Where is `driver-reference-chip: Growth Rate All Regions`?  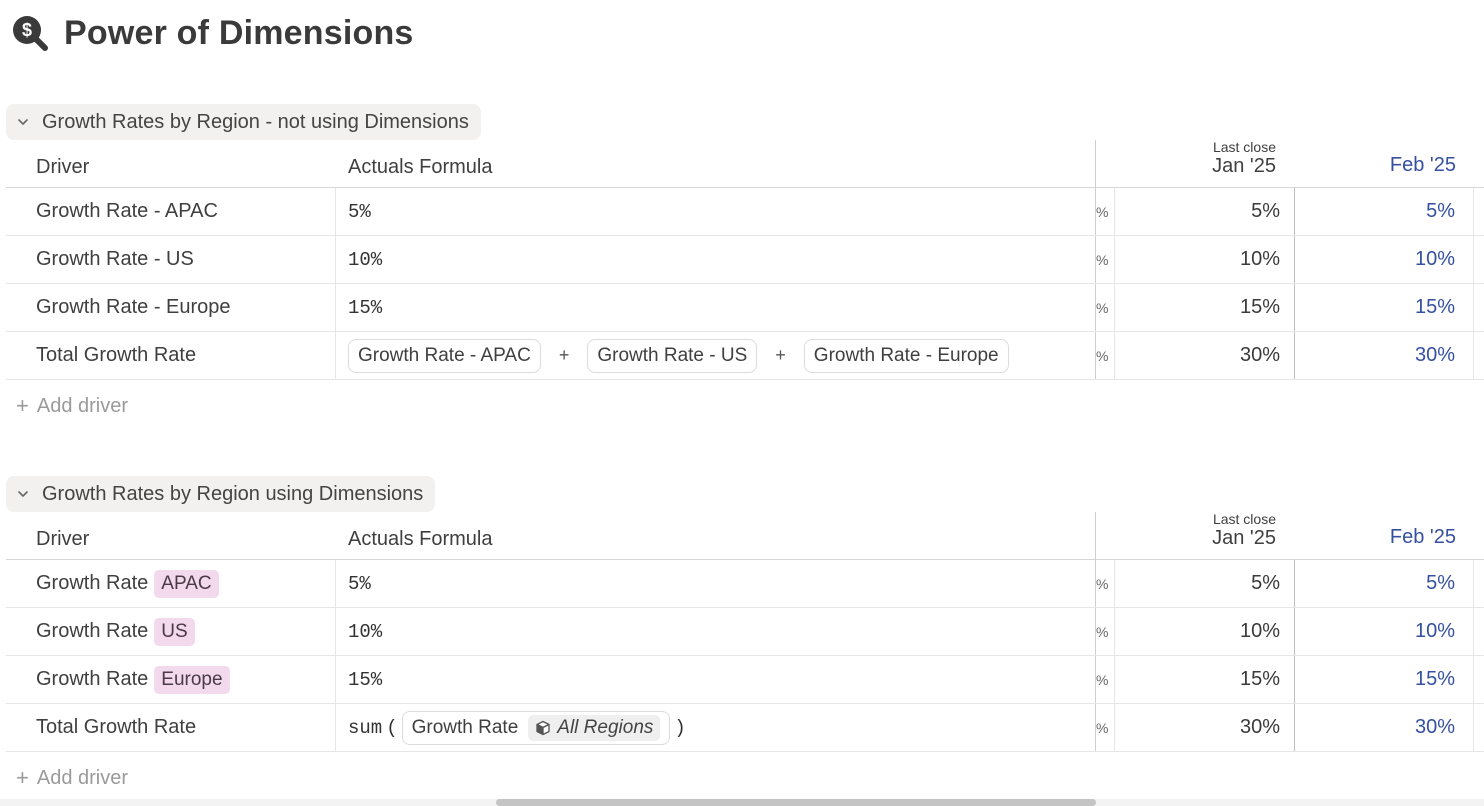
driver-reference-chip: Growth Rate All Regions is located at coordinates (536, 727).